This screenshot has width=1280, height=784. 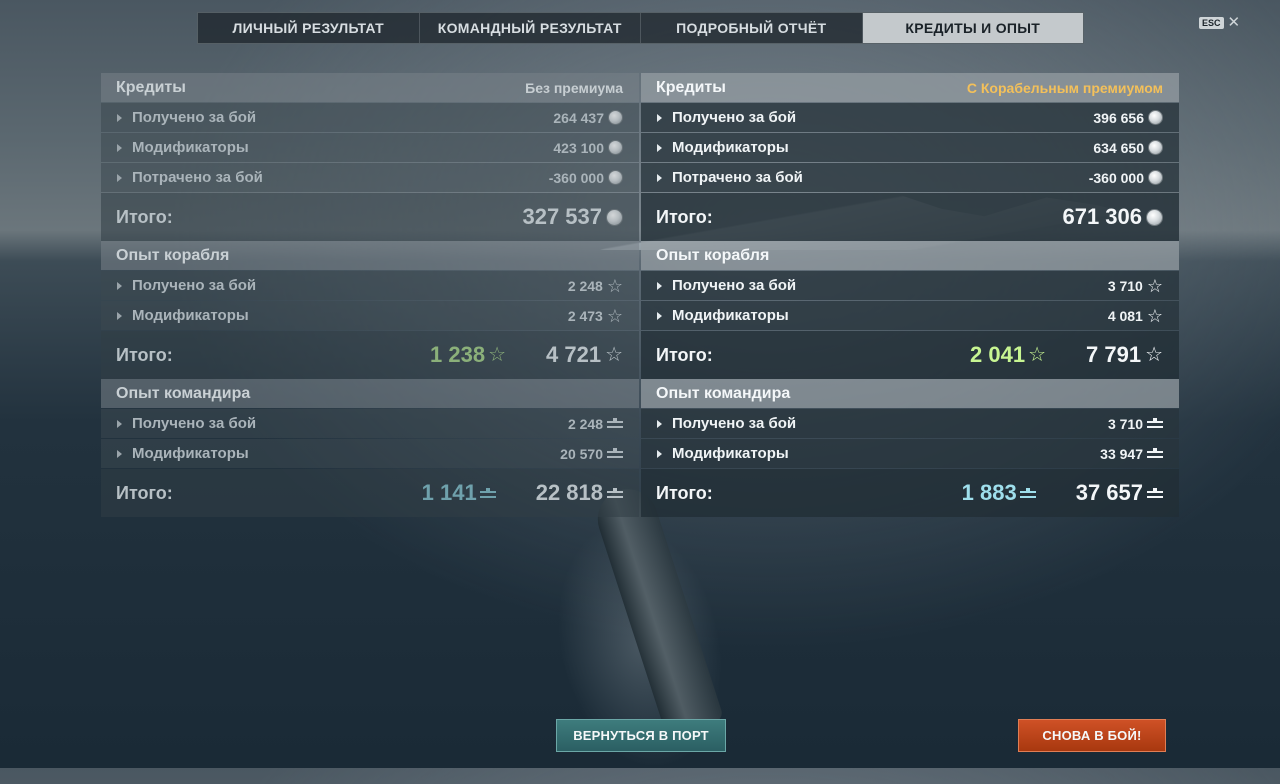 What do you see at coordinates (370, 87) in the screenshot?
I see `credits-header: Кредиты Без премиума` at bounding box center [370, 87].